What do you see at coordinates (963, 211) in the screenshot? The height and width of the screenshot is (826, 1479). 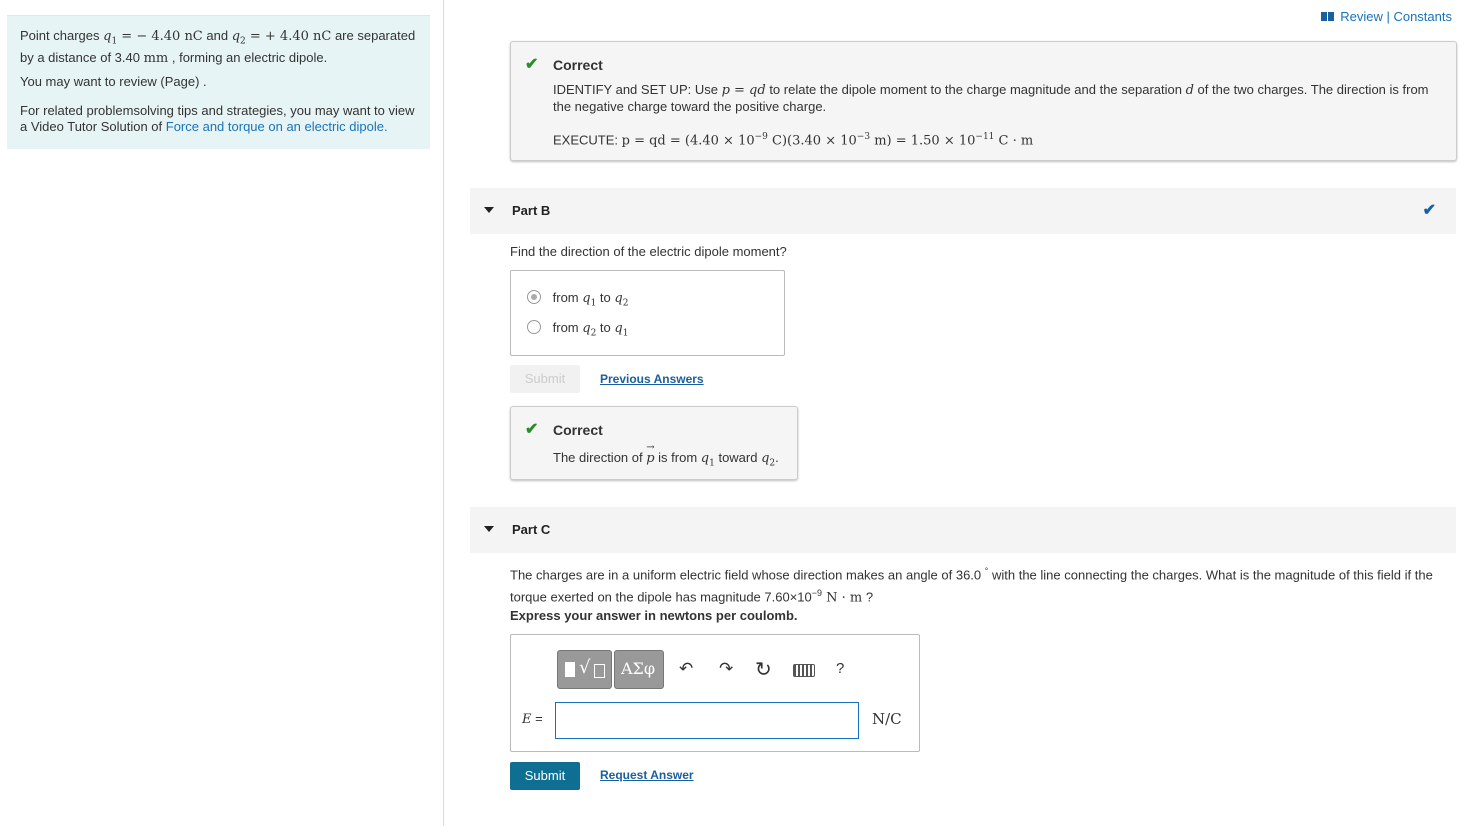 I see `part-b-header: Part B ✔` at bounding box center [963, 211].